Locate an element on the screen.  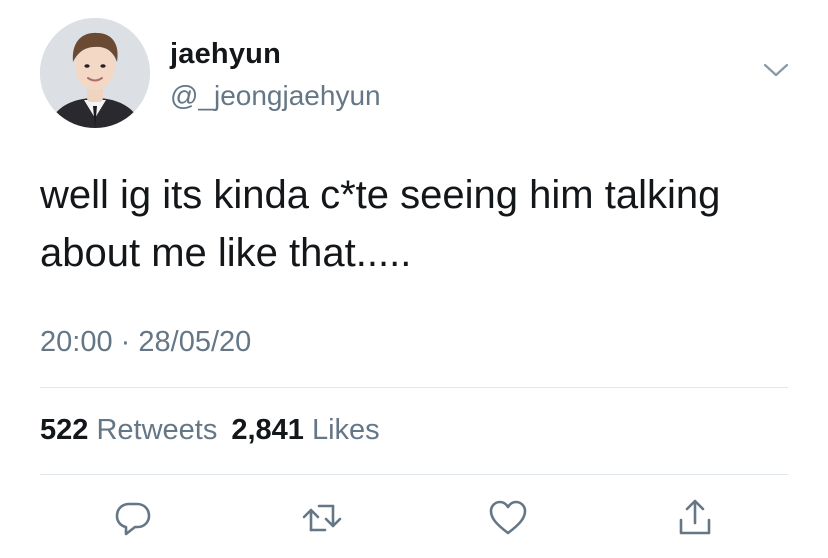
retweet-button is located at coordinates (322, 518).